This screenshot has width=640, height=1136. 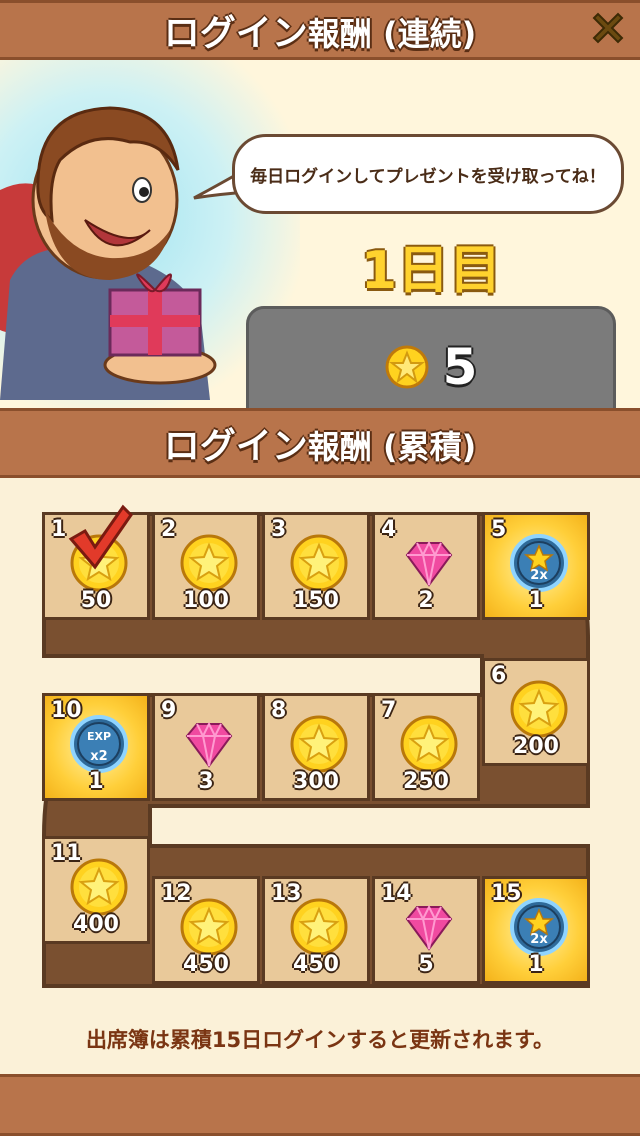 What do you see at coordinates (316, 600) in the screenshot?
I see `tile-reward-value: 150` at bounding box center [316, 600].